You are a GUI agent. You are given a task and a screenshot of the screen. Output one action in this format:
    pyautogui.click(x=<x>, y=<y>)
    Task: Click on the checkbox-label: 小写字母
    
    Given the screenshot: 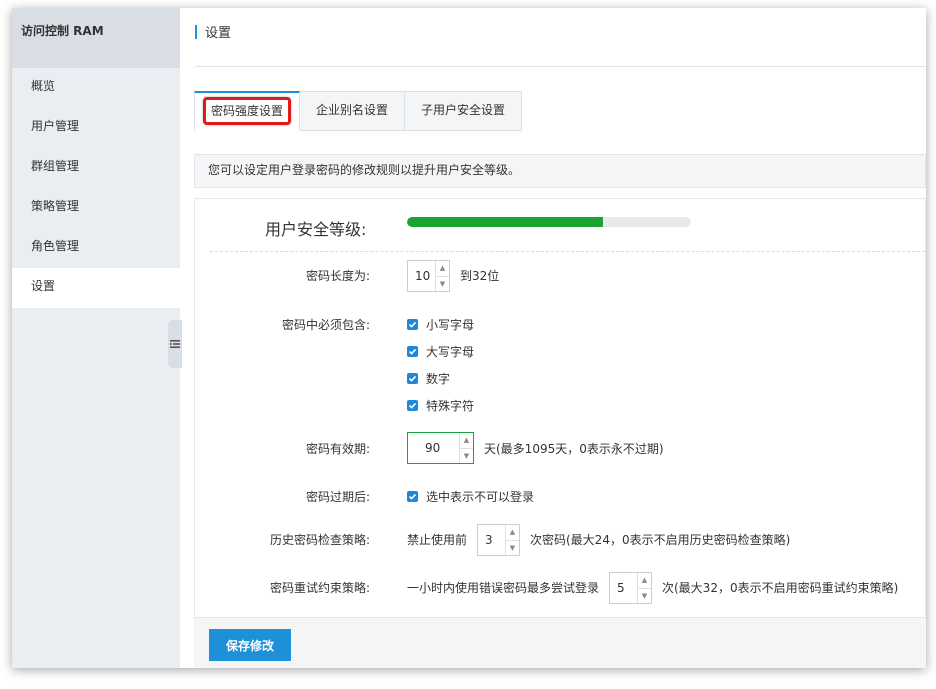 What is the action you would take?
    pyautogui.click(x=450, y=325)
    